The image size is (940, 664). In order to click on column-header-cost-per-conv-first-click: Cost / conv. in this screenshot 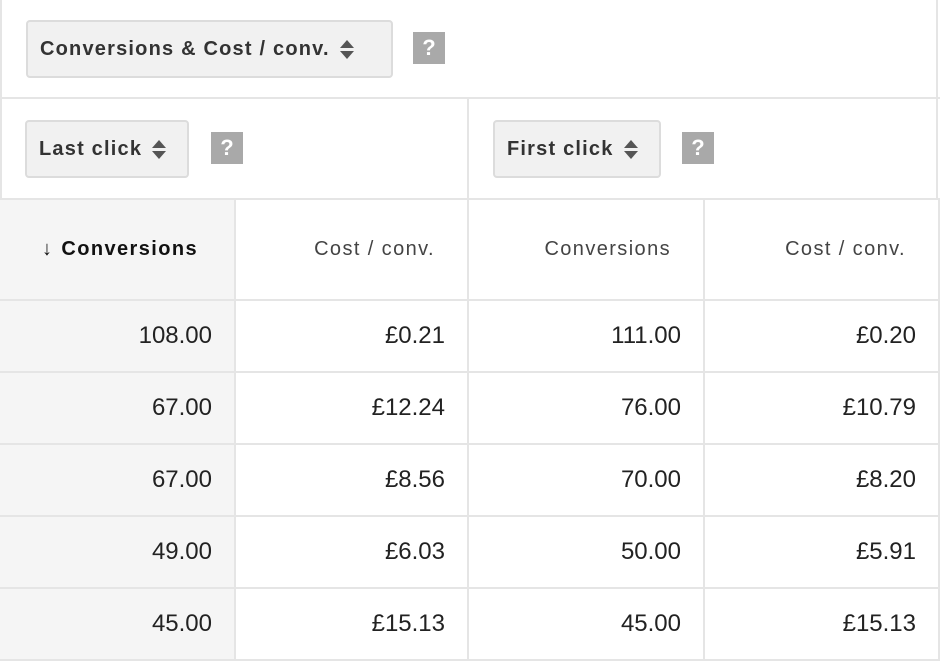, I will do `click(822, 249)`.